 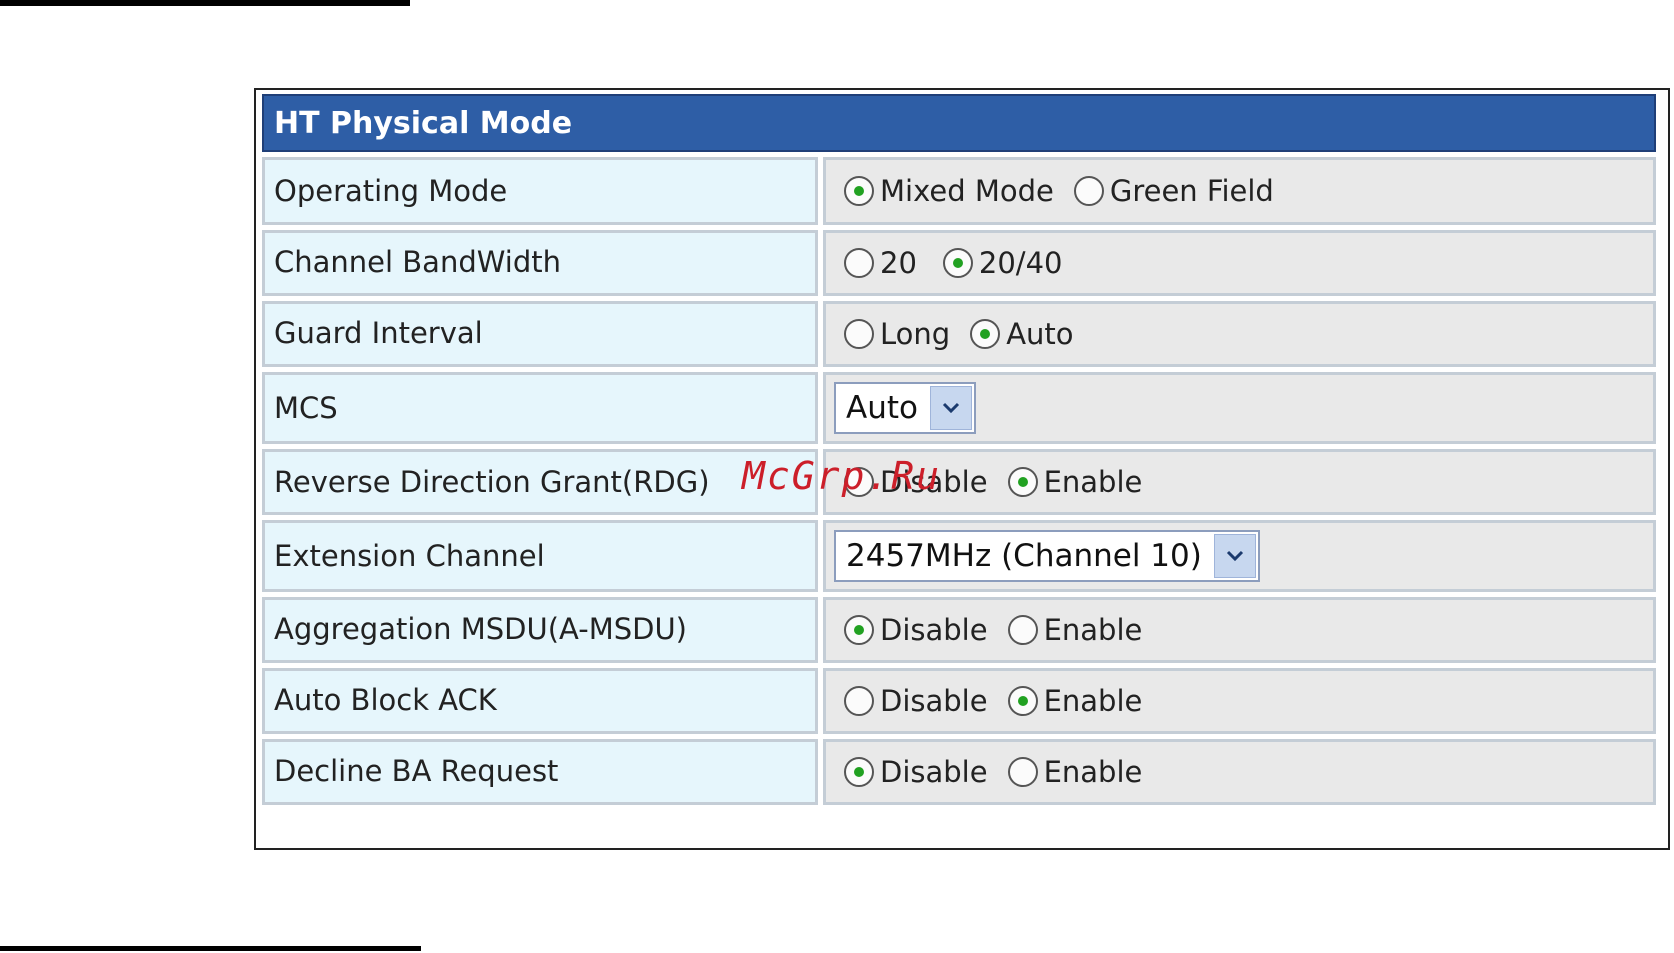 I want to click on radio-dba-enable-label: Enable, so click(x=1093, y=772).